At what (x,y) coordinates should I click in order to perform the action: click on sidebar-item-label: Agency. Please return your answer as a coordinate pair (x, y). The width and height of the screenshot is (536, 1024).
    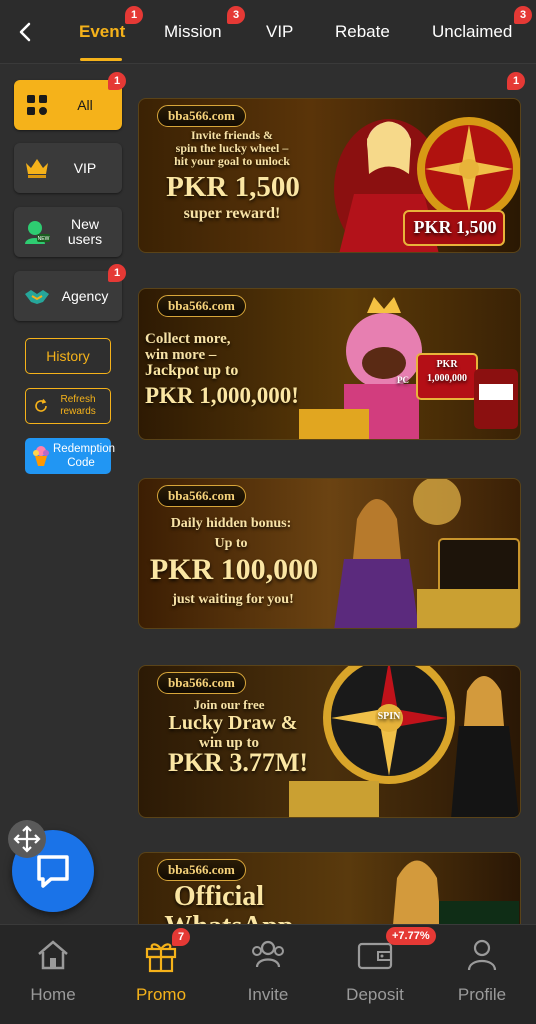
    Looking at the image, I should click on (85, 295).